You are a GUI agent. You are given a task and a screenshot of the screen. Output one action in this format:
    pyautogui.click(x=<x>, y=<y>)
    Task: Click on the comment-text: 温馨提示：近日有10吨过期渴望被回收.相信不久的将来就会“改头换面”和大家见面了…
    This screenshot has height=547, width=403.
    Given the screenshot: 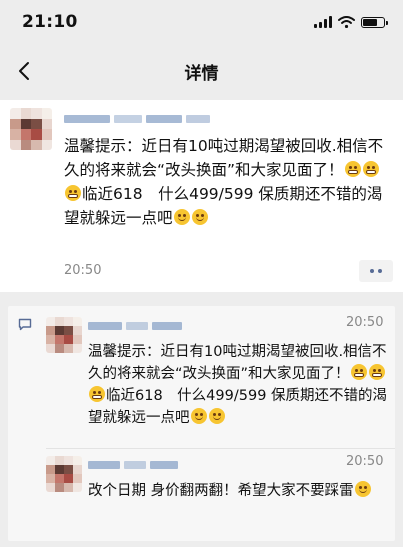 What is the action you would take?
    pyautogui.click(x=241, y=385)
    